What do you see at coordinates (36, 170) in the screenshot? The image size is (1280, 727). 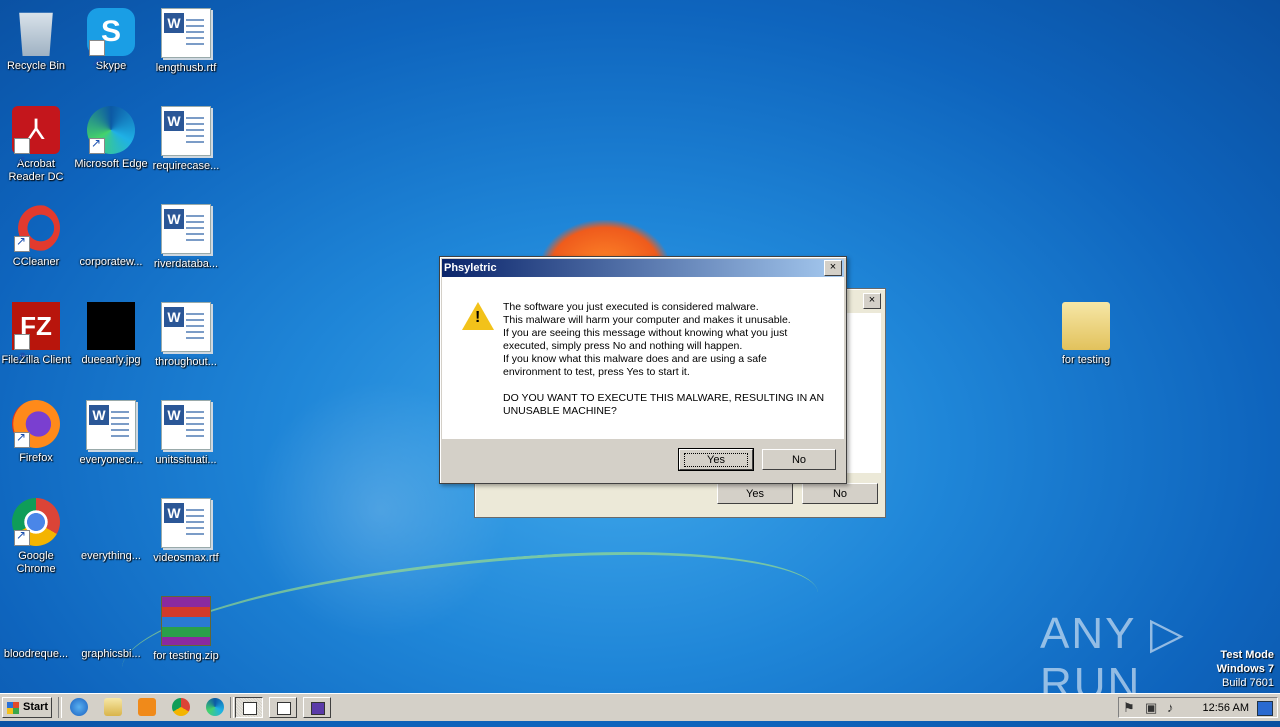 I see `desktop-icon-label: Acrobat Reader DC` at bounding box center [36, 170].